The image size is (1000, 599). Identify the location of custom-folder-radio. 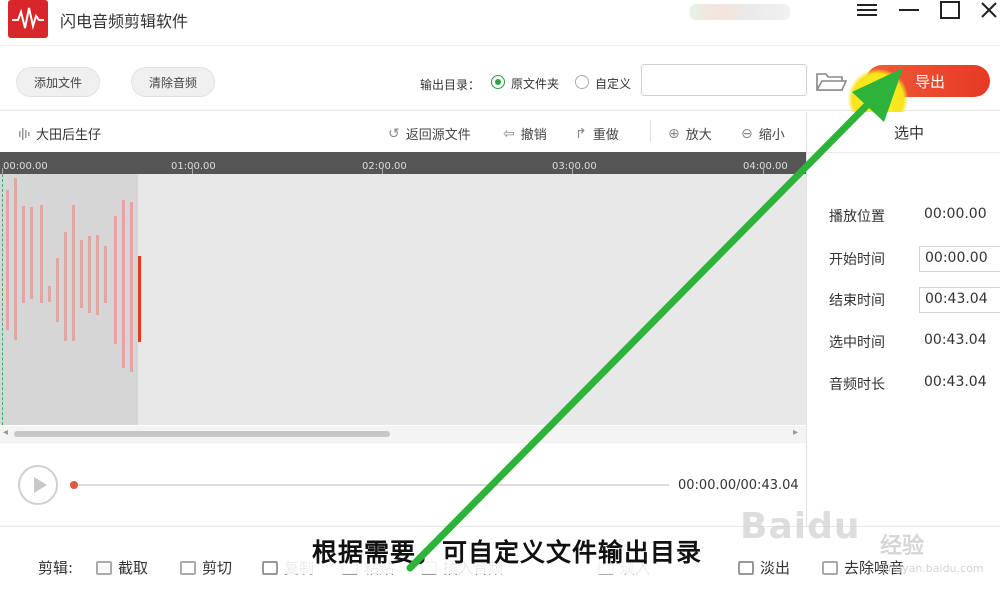
(582, 82).